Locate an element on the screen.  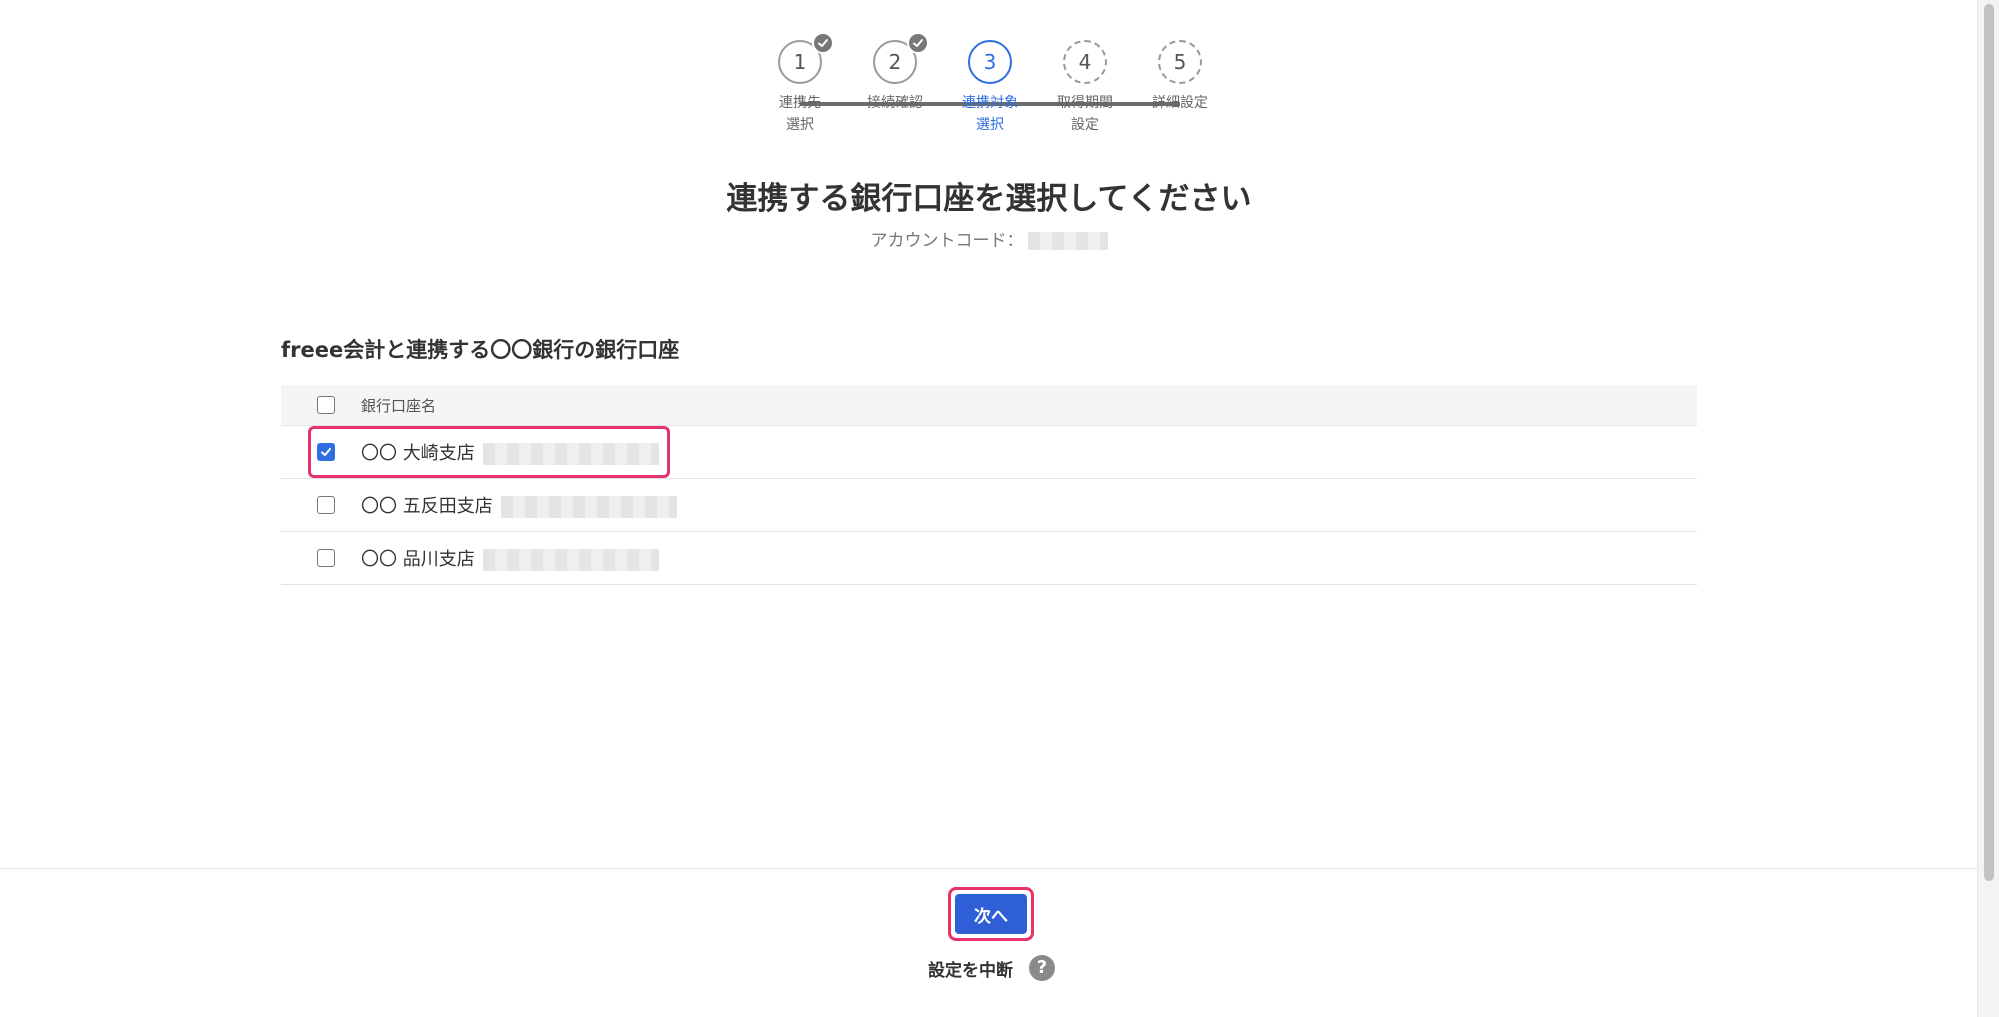
next-button: 次へ is located at coordinates (991, 914).